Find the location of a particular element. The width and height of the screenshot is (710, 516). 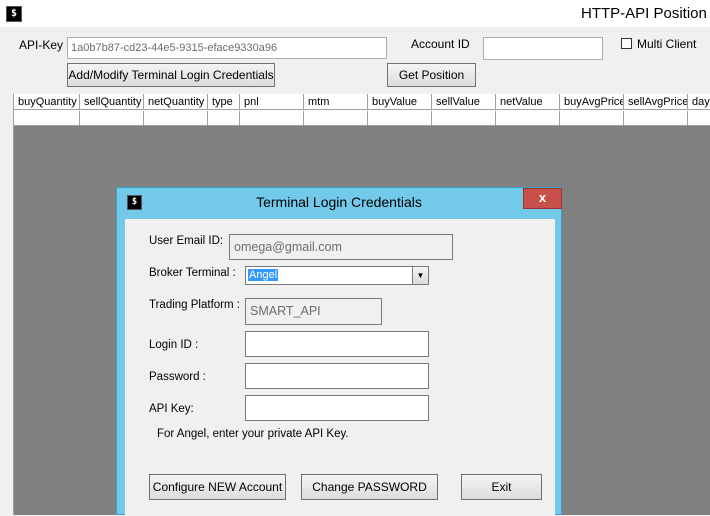

password-label: Password : is located at coordinates (177, 377).